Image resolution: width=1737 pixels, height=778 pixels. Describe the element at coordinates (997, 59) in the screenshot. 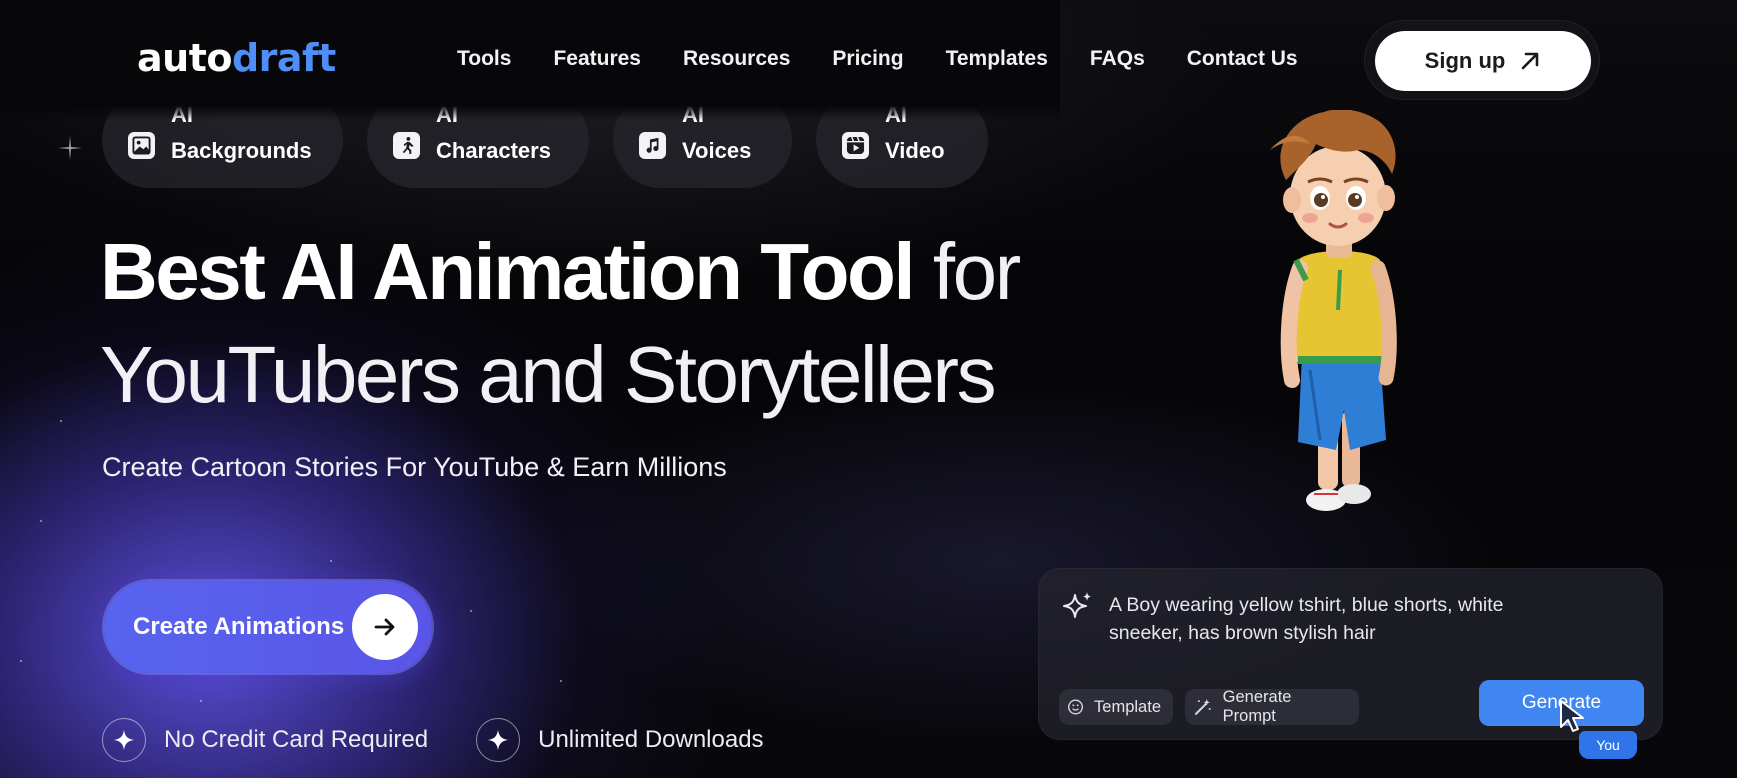

I see `nav-link-templates: Templates` at that location.